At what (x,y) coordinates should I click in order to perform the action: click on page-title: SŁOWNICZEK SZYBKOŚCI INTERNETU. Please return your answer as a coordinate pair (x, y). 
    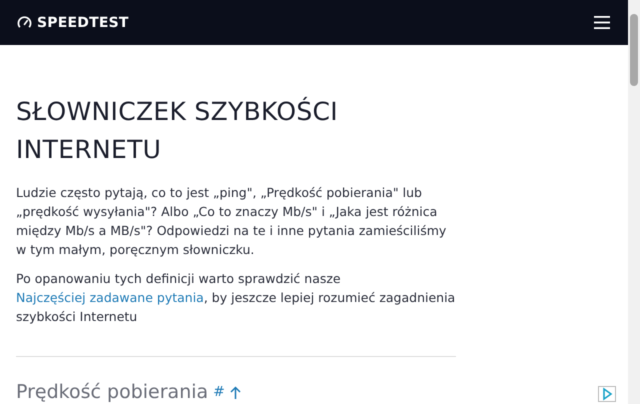
    Looking at the image, I should click on (177, 131).